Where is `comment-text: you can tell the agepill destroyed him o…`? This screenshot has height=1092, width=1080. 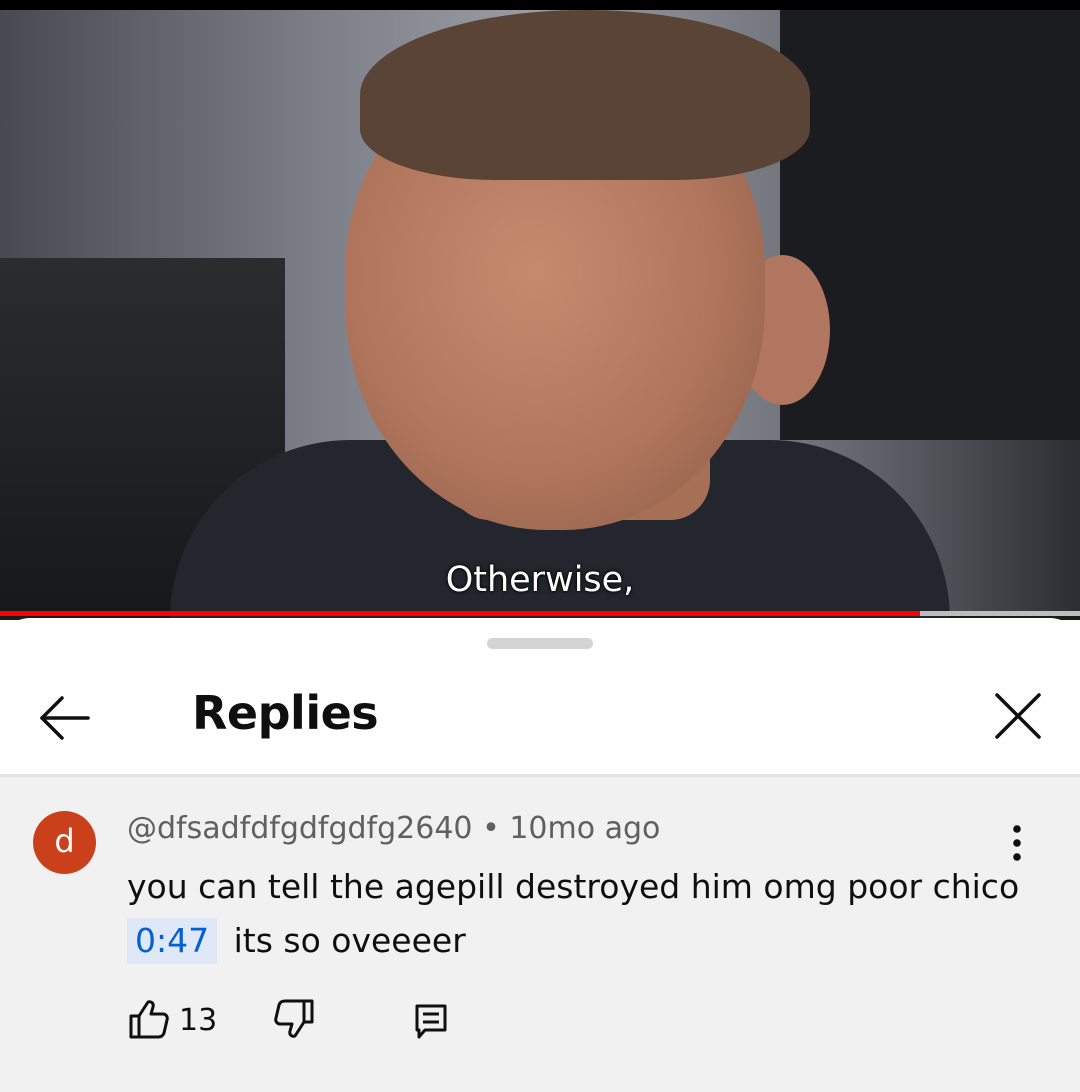
comment-text: you can tell the agepill destroyed him o… is located at coordinates (577, 914).